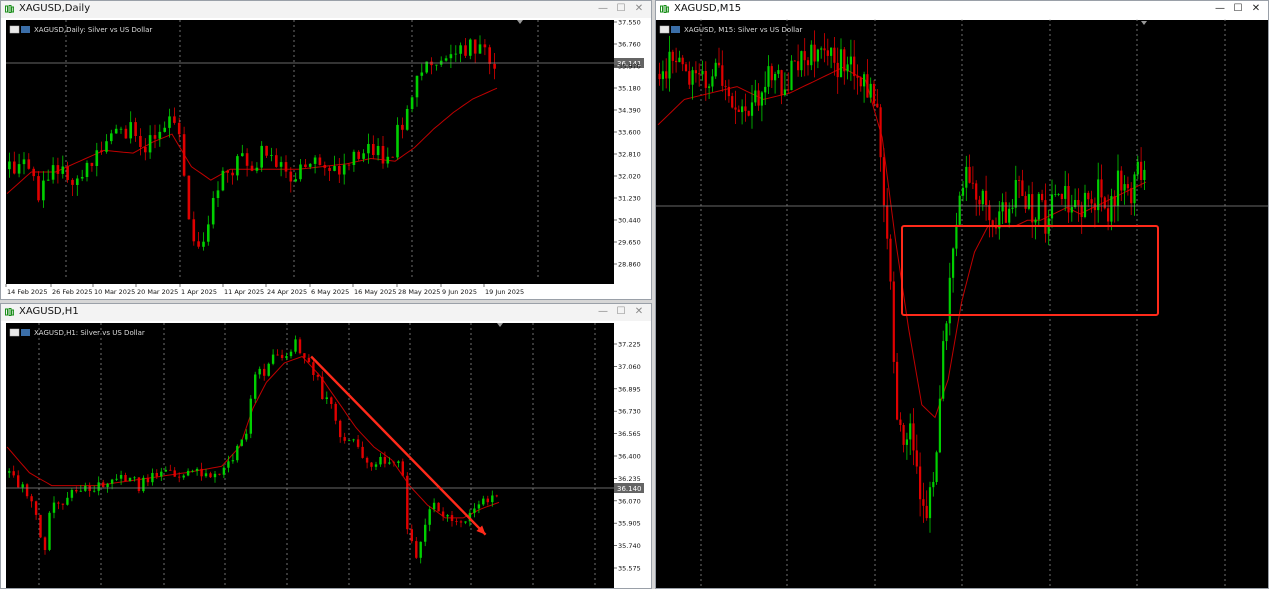 The width and height of the screenshot is (1269, 589). I want to click on daily-minimize-button: —, so click(603, 9).